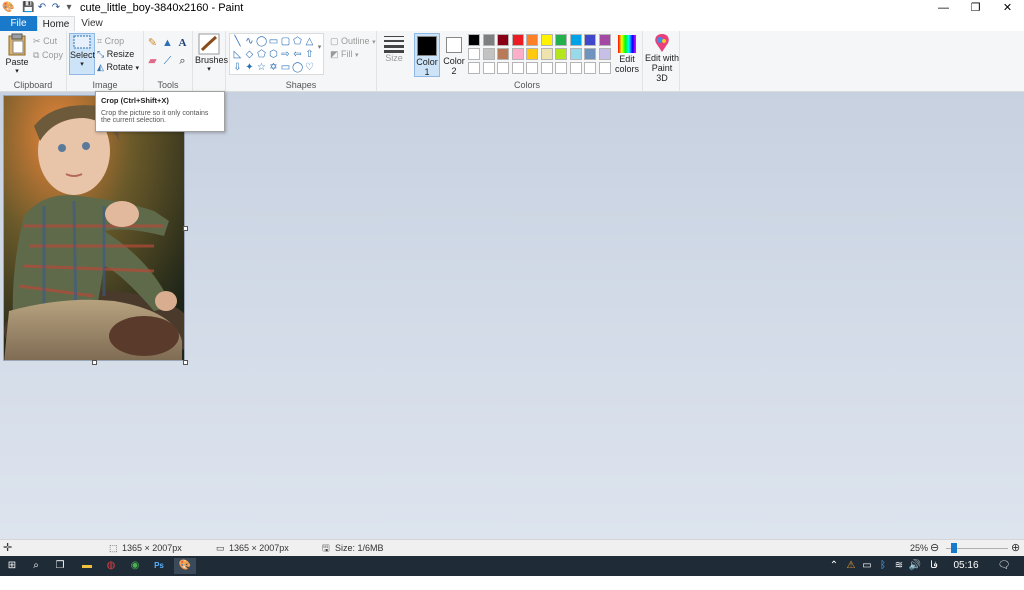  I want to click on color-picker-icon: ⟋, so click(167, 61).